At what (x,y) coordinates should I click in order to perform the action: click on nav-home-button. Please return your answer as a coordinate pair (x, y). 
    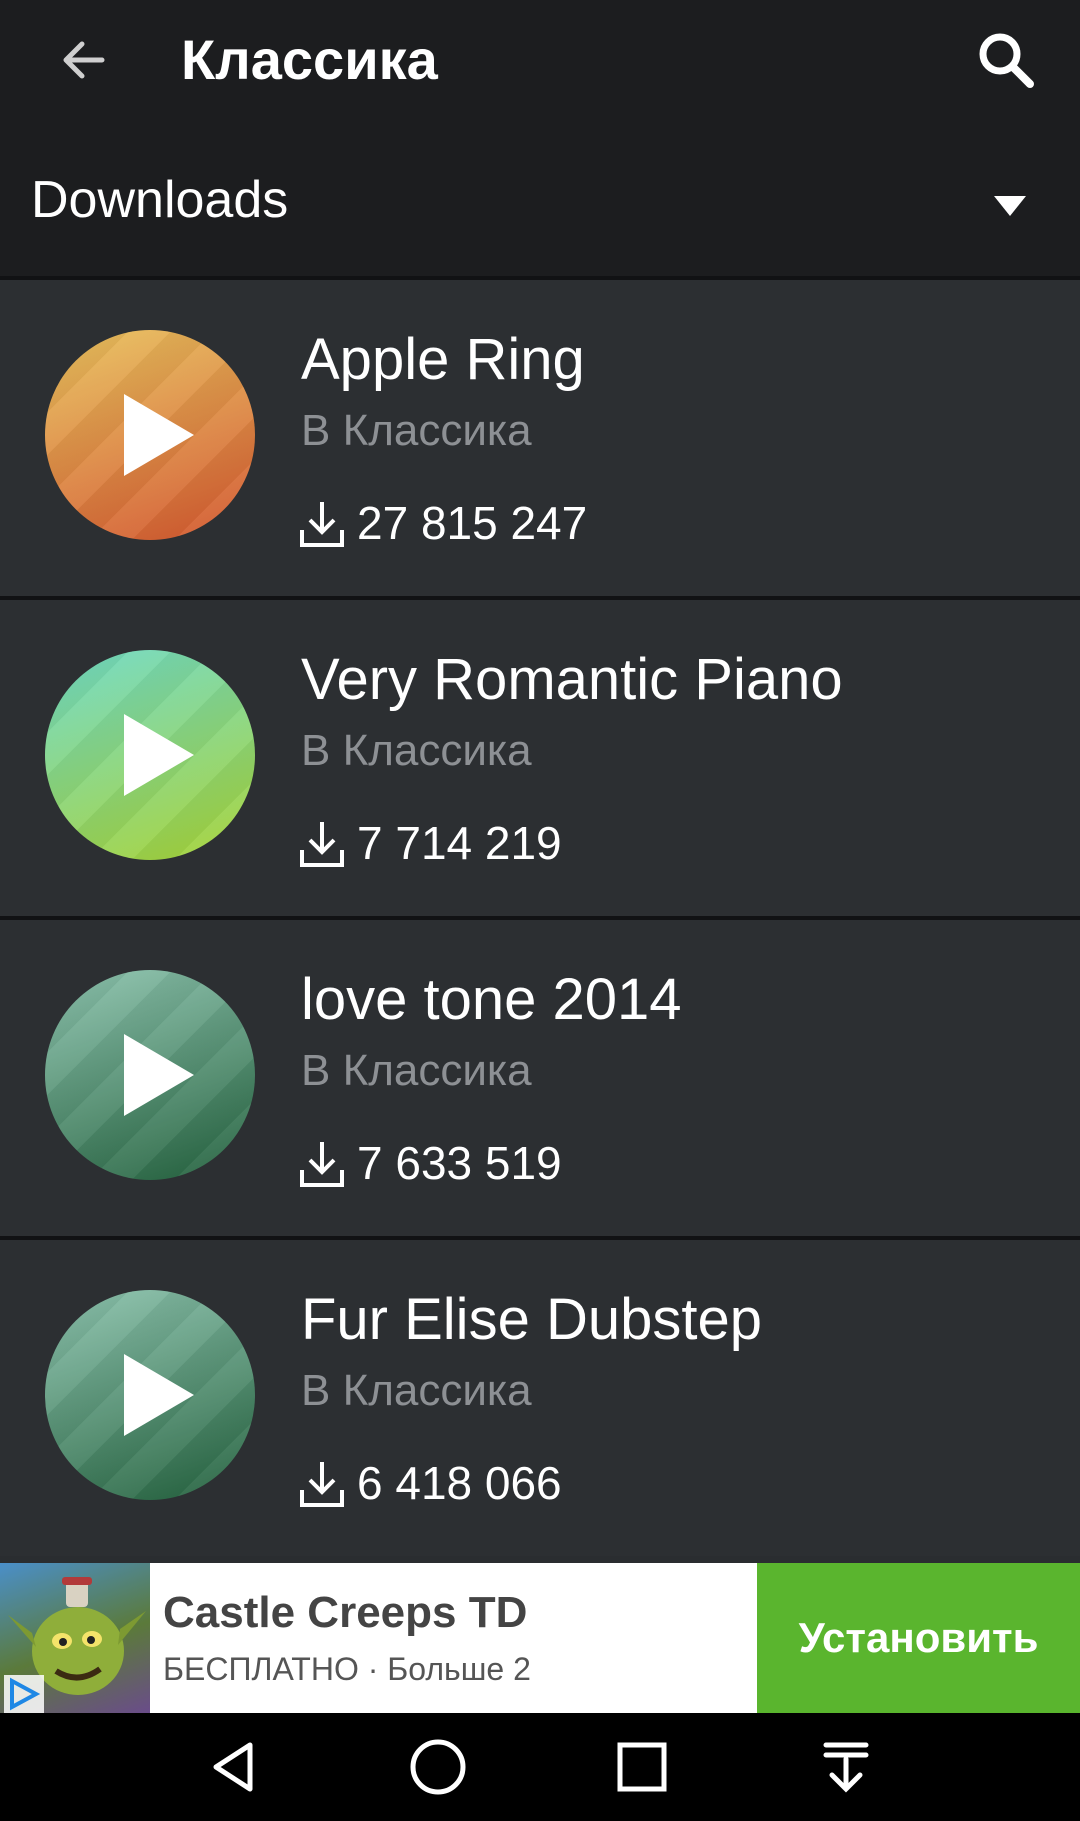
    Looking at the image, I should click on (438, 1767).